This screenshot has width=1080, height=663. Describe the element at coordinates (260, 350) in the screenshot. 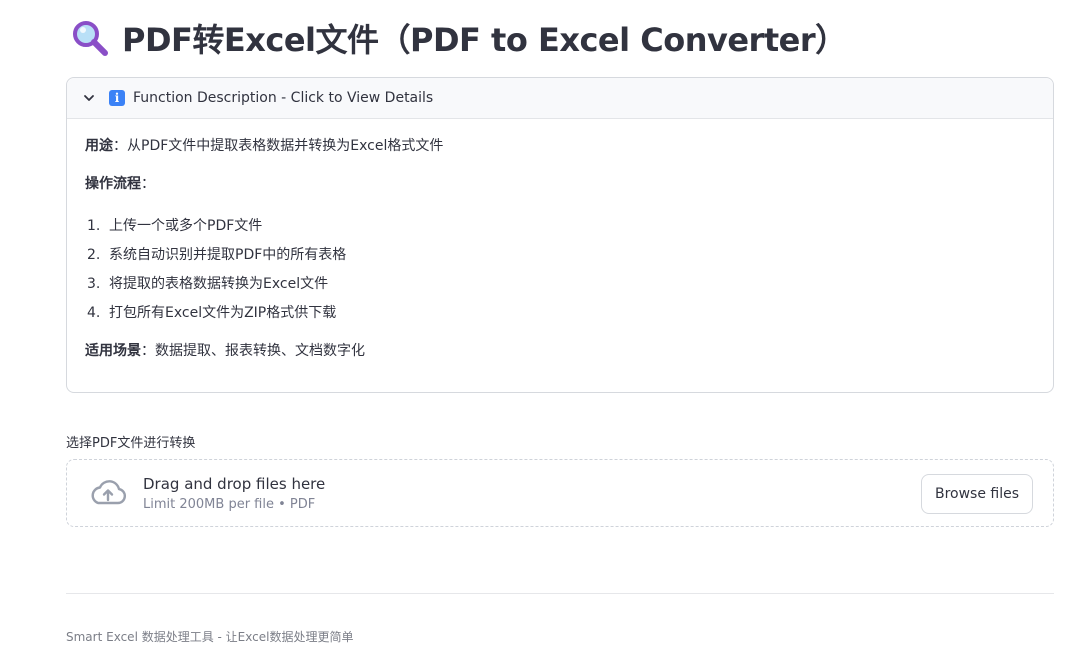

I see `scenario-text: 数据提取、报表转换、文档数字化` at that location.